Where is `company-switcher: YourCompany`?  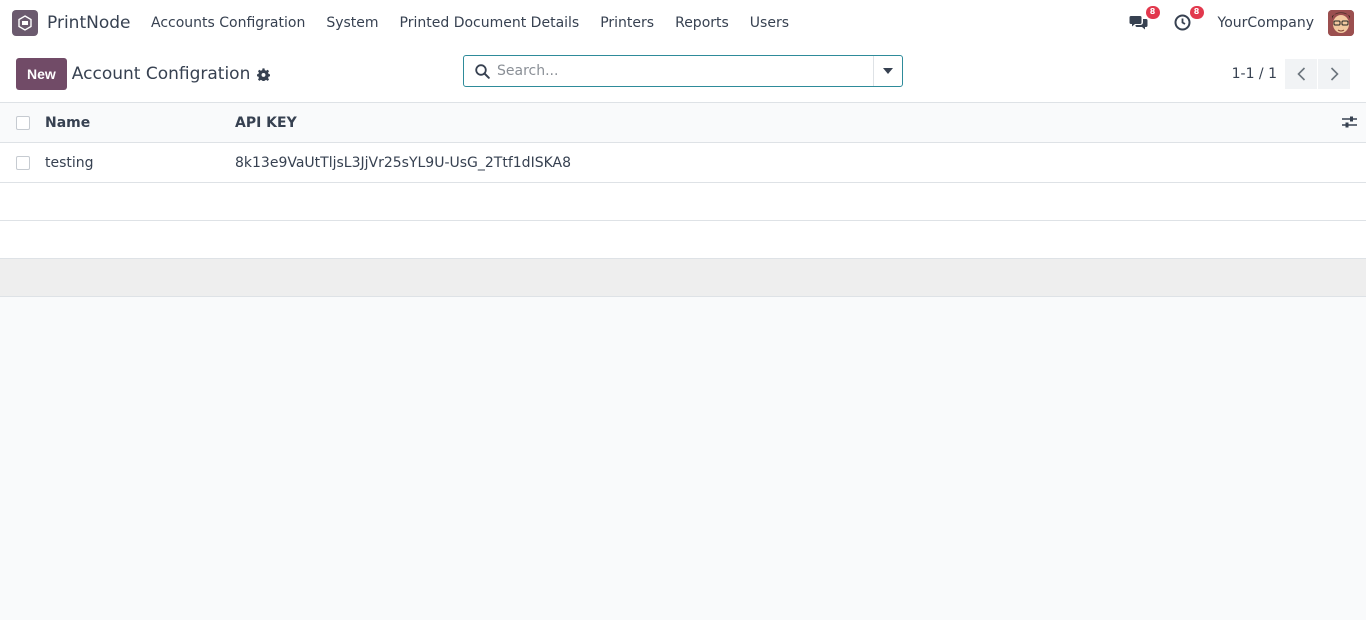
company-switcher: YourCompany is located at coordinates (1266, 23).